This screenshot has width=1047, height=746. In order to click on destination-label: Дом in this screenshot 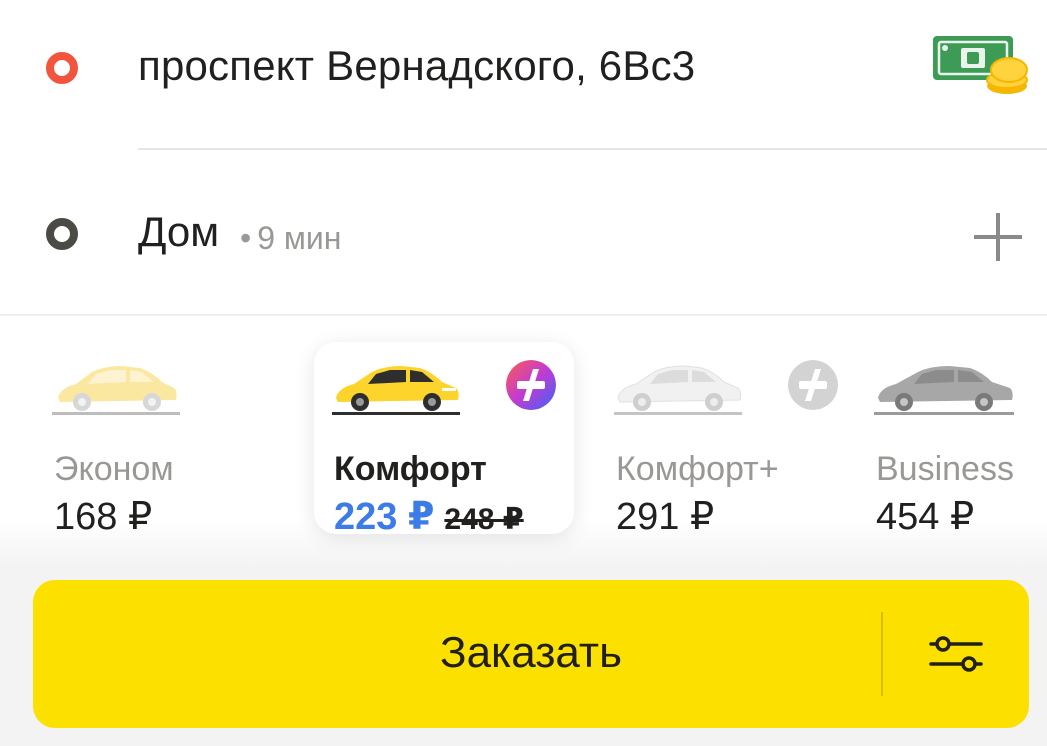, I will do `click(179, 231)`.